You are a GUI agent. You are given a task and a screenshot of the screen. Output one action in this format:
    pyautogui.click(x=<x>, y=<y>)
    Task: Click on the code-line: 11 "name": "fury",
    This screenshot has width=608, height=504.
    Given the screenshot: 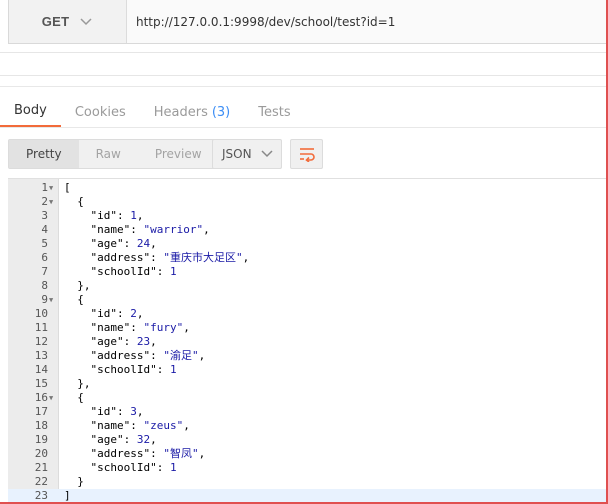 What is the action you would take?
    pyautogui.click(x=307, y=328)
    